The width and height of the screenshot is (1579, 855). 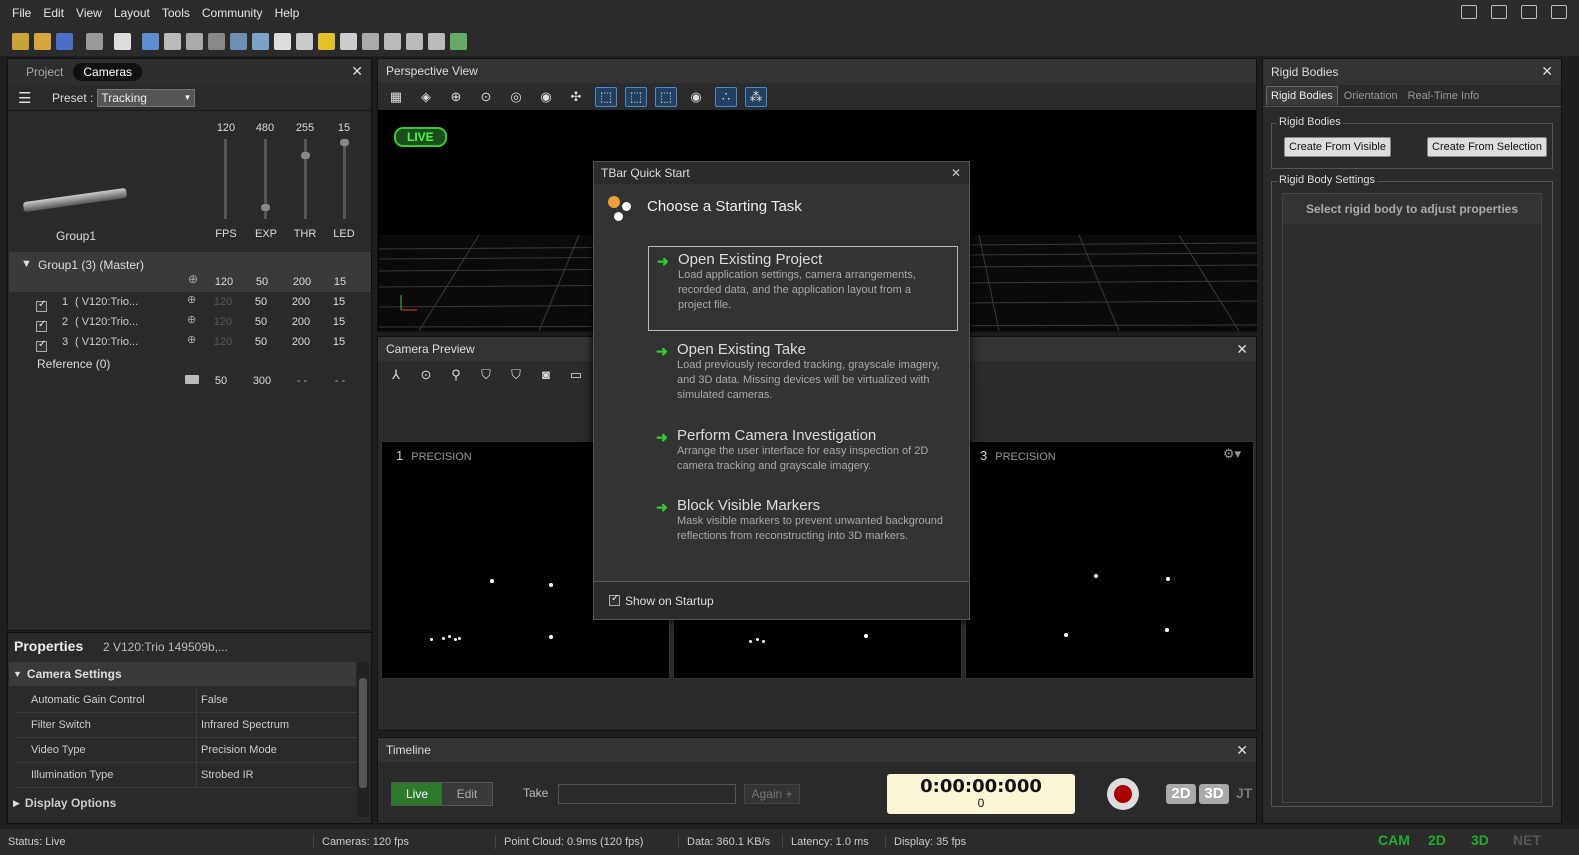 What do you see at coordinates (225, 179) in the screenshot?
I see `fps-slider` at bounding box center [225, 179].